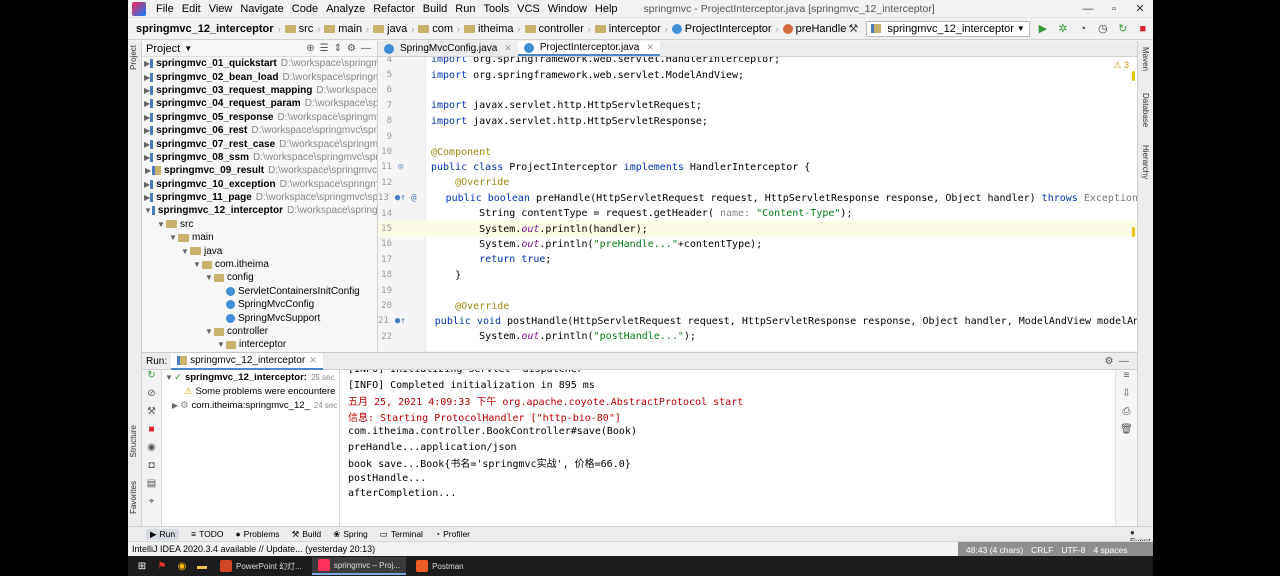 This screenshot has height=576, width=1280. What do you see at coordinates (1140, 8) in the screenshot?
I see `close-icon: ✕` at bounding box center [1140, 8].